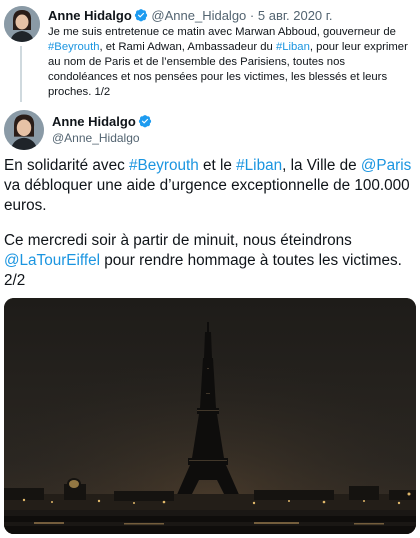 The image size is (420, 538). I want to click on main-tweet-header: Anne Hidalgo, so click(102, 121).